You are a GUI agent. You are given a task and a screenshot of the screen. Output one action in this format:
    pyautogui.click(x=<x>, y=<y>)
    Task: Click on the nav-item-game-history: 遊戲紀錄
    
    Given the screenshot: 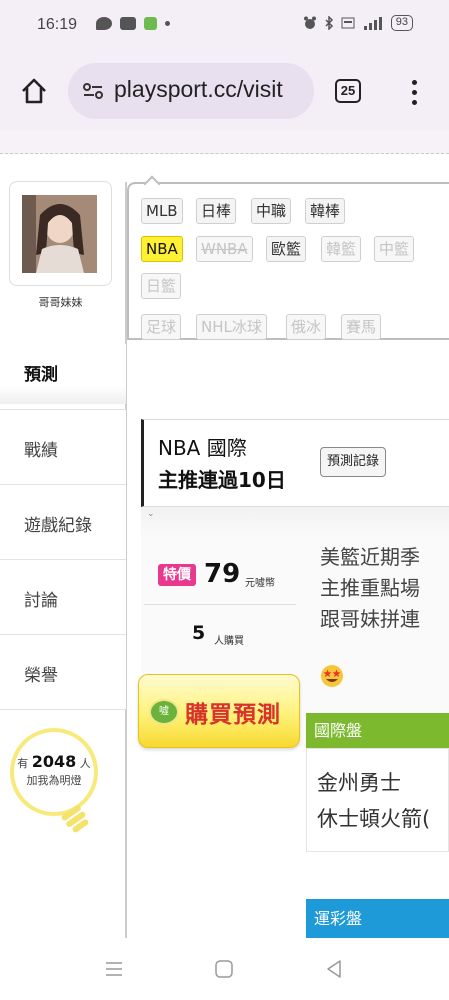 What is the action you would take?
    pyautogui.click(x=63, y=521)
    